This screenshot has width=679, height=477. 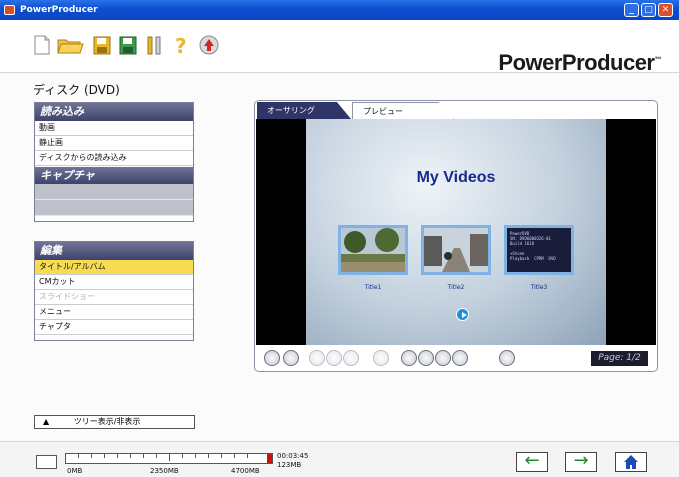 What do you see at coordinates (59, 10) in the screenshot?
I see `window-title: PowerProducer` at bounding box center [59, 10].